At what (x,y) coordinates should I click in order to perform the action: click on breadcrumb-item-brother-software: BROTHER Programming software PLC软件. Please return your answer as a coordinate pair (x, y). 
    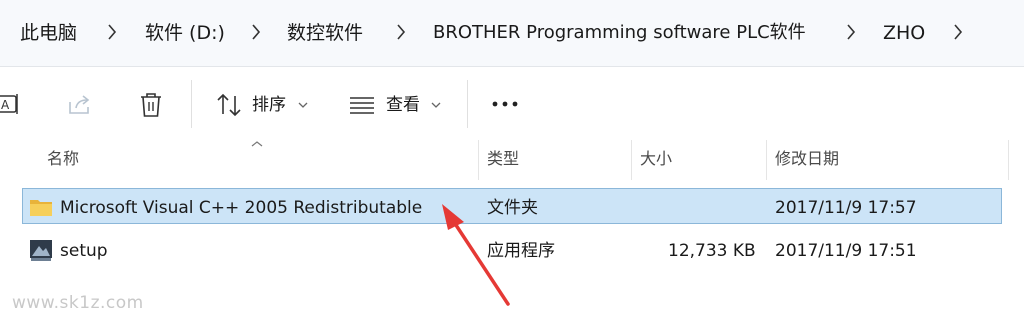
    Looking at the image, I should click on (619, 33).